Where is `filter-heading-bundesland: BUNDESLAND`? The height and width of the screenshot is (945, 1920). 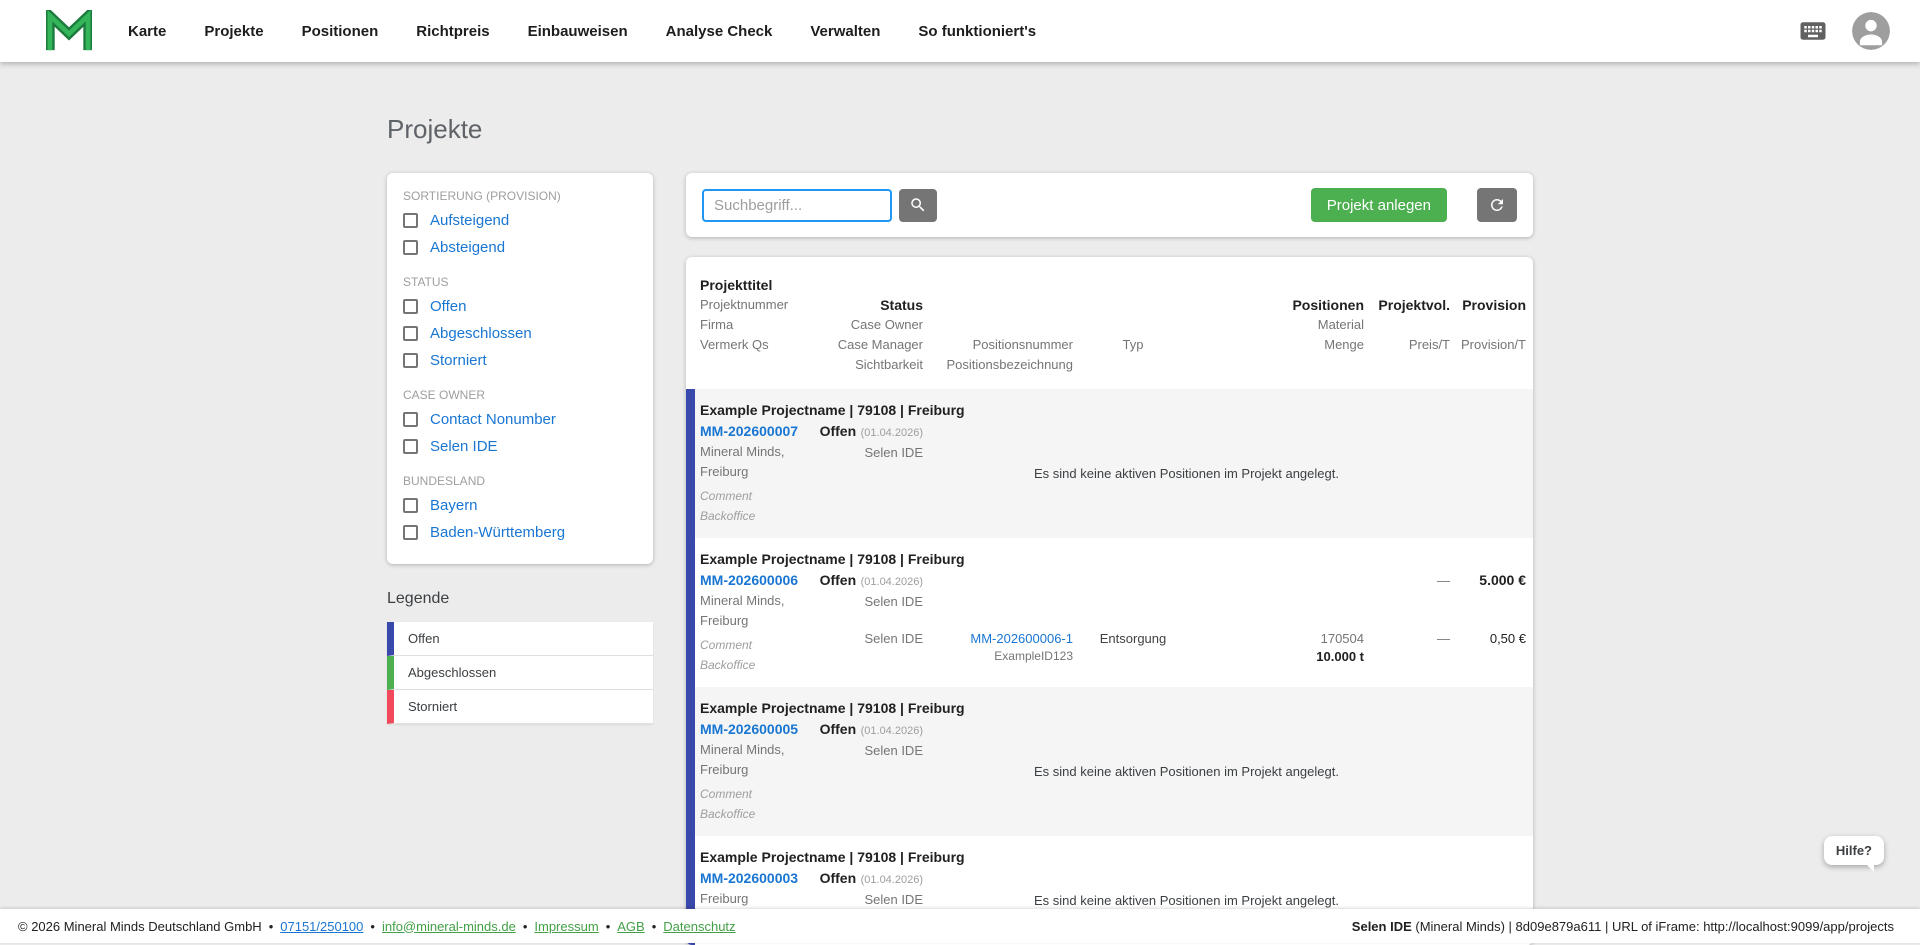 filter-heading-bundesland: BUNDESLAND is located at coordinates (444, 481).